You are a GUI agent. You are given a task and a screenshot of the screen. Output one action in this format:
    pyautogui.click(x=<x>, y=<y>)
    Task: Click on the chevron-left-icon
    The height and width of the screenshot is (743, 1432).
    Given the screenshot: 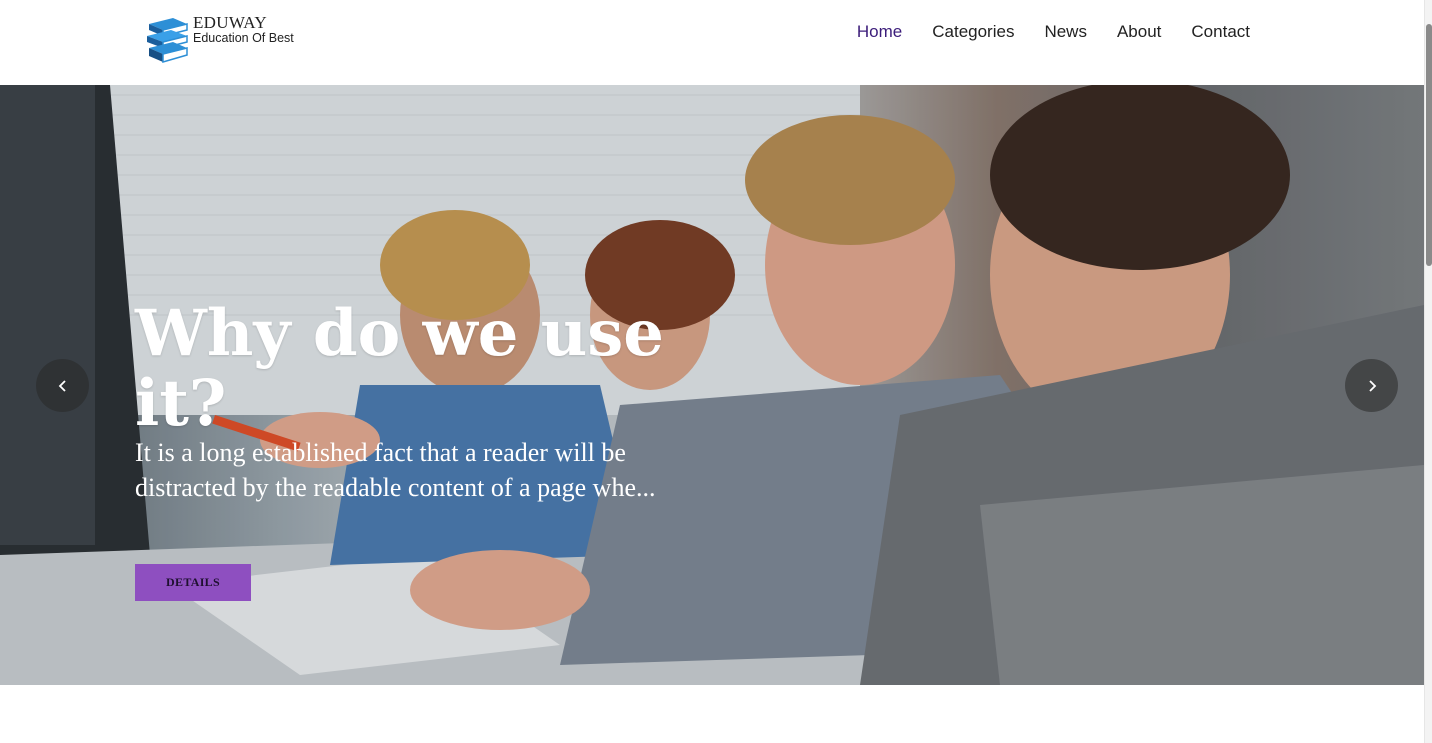 What is the action you would take?
    pyautogui.click(x=62, y=385)
    